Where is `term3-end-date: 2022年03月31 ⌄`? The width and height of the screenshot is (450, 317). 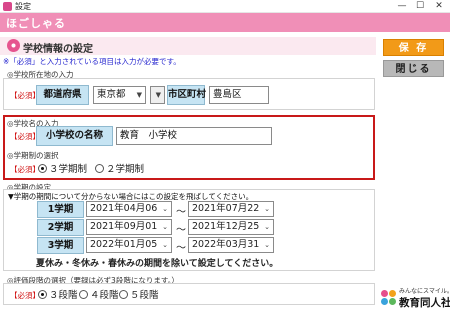
term3-end-date: 2022年03月31 ⌄ is located at coordinates (231, 245).